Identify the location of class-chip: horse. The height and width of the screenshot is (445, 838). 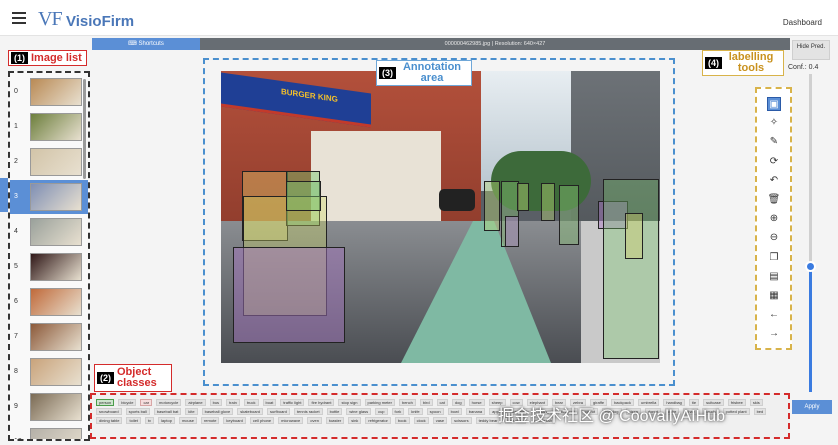
(476, 402).